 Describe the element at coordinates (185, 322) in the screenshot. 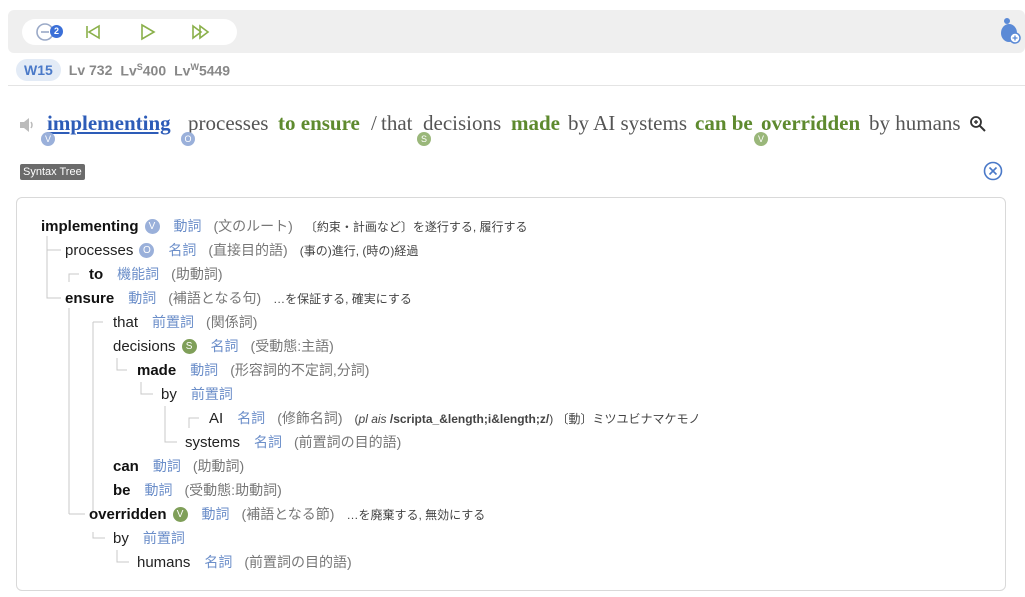

I see `tree-row-that: that 前置詞 (関係詞)` at that location.